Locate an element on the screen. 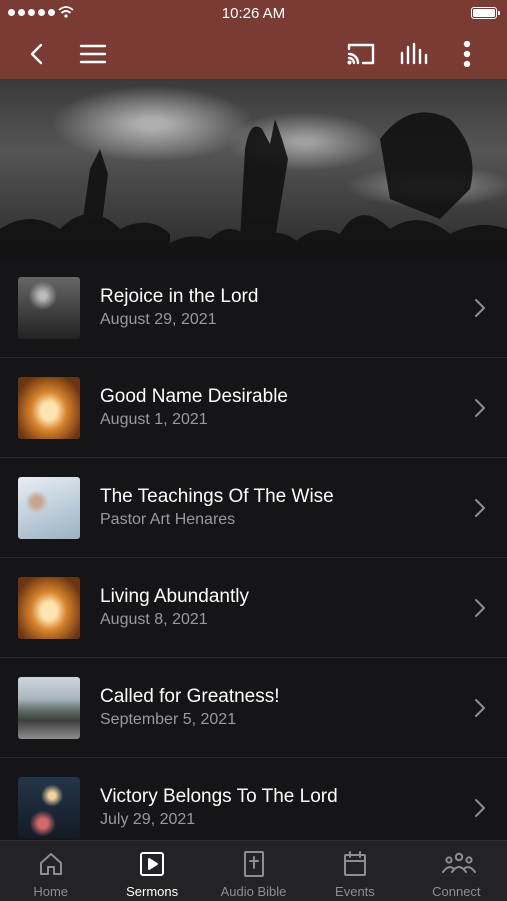  sermon-title: Called for Greatness! is located at coordinates (190, 696).